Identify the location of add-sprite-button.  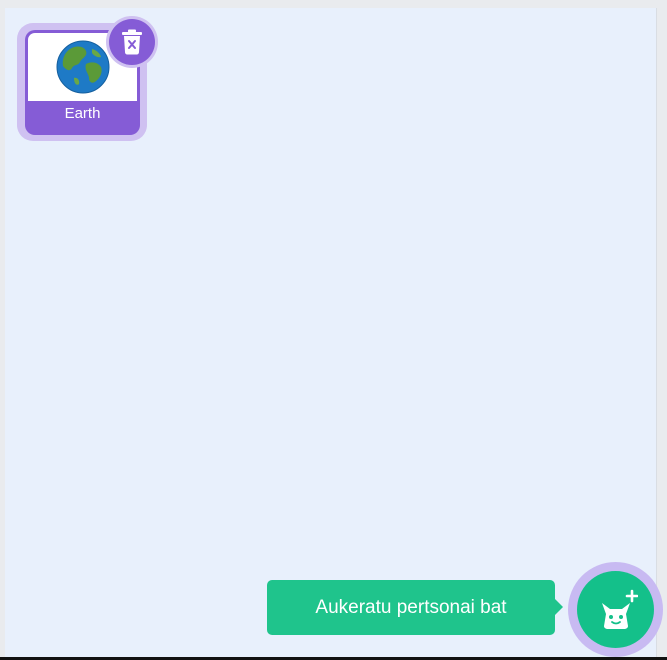
(615, 609).